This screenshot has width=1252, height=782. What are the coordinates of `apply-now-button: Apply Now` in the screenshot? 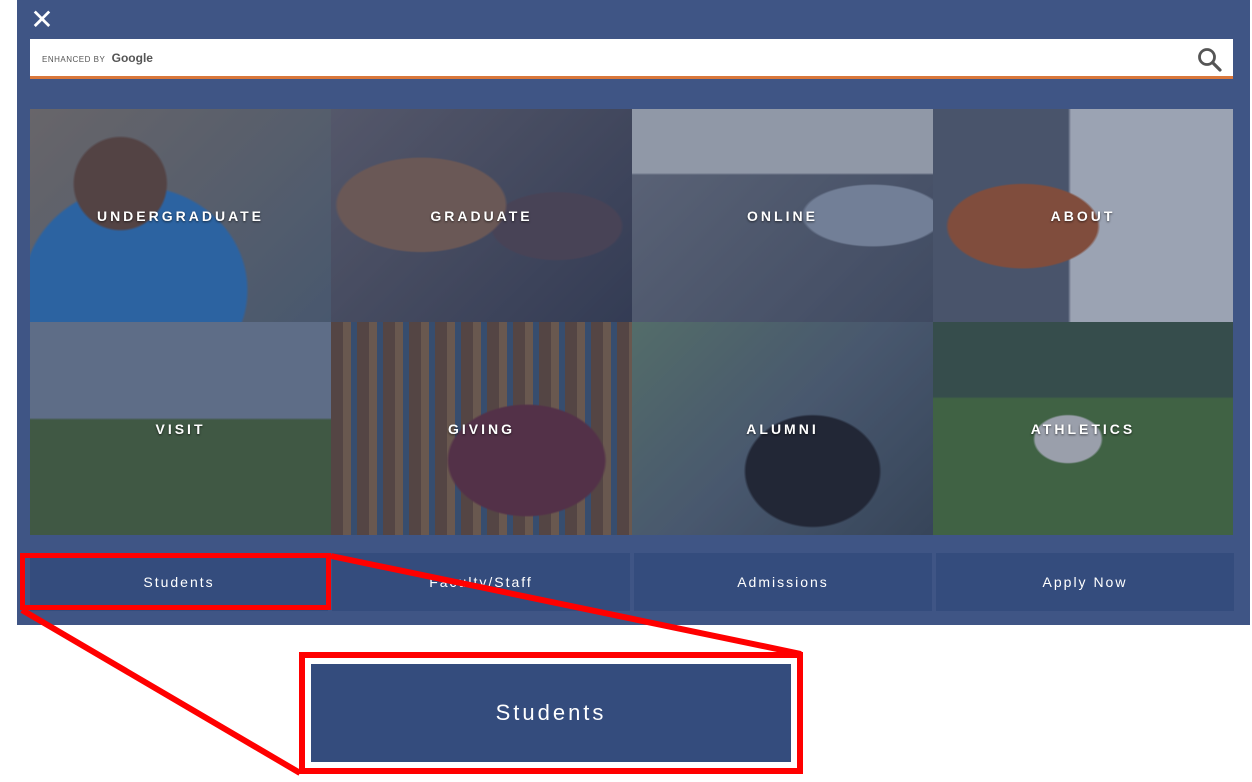 It's located at (1085, 582).